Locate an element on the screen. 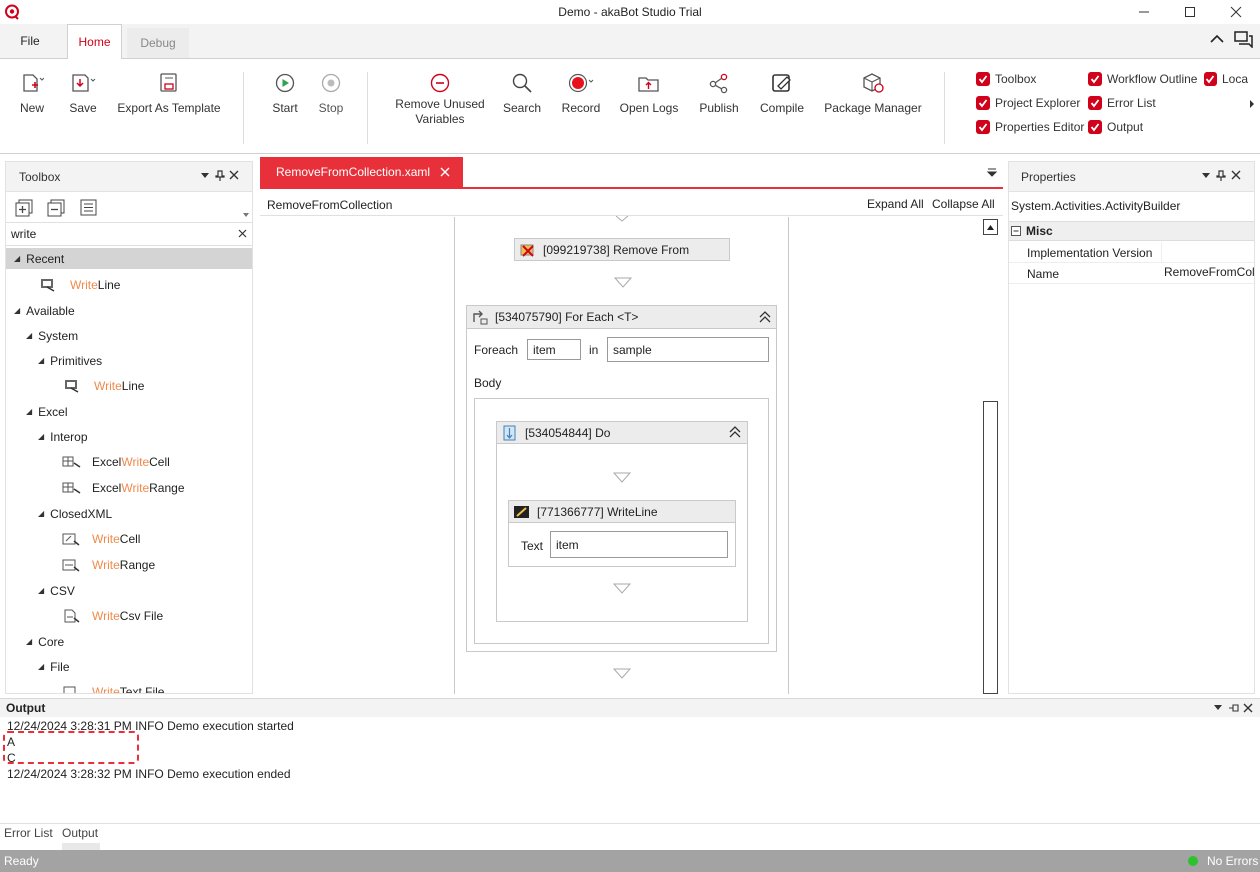 The width and height of the screenshot is (1260, 872). writeline-title: [771366777] WriteLine is located at coordinates (597, 511).